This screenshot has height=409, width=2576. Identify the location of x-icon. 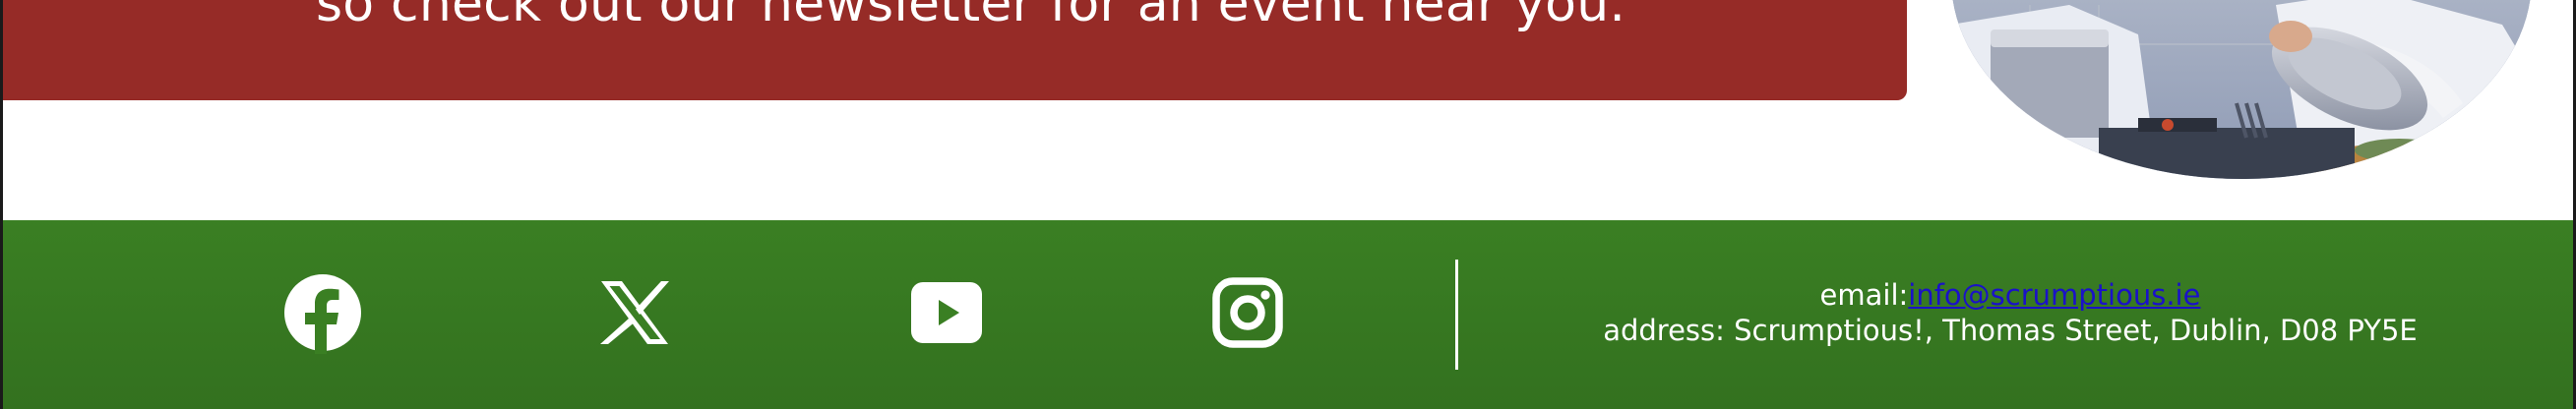
(634, 312).